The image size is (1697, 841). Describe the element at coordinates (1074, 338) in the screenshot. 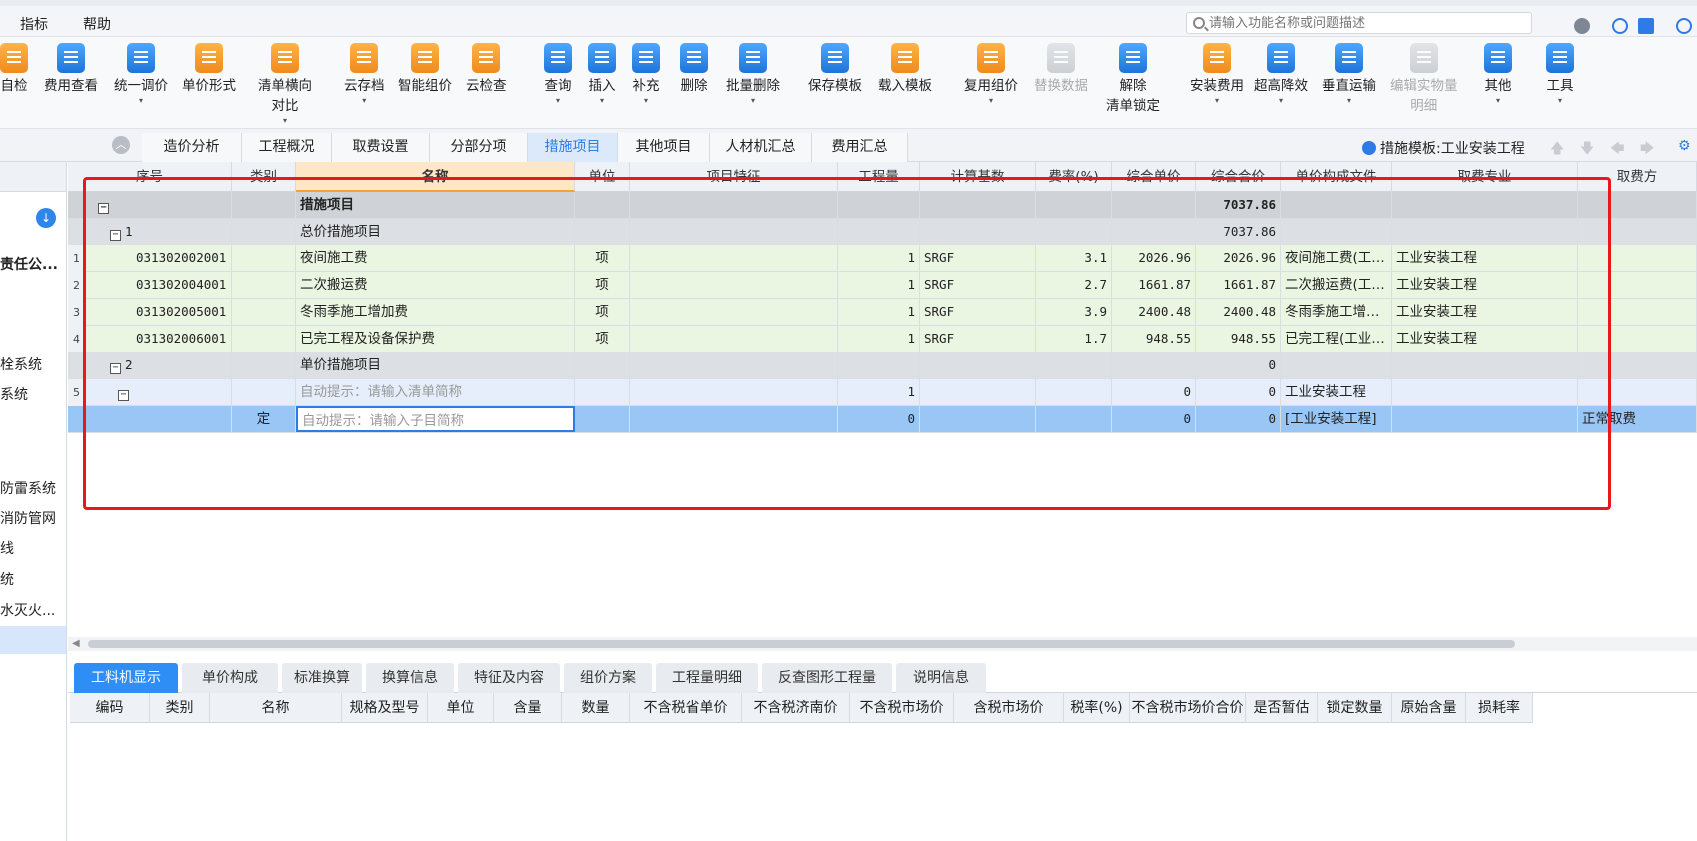

I see `grid-cell-rate: 1.7` at that location.